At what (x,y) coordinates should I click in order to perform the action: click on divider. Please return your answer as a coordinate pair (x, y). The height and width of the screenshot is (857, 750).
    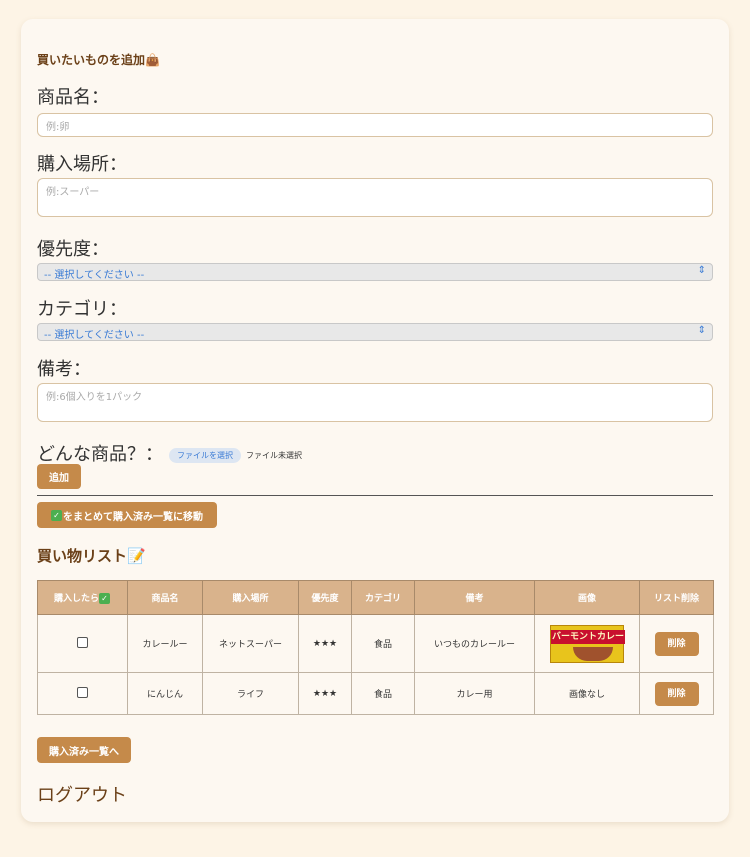
    Looking at the image, I should click on (375, 495).